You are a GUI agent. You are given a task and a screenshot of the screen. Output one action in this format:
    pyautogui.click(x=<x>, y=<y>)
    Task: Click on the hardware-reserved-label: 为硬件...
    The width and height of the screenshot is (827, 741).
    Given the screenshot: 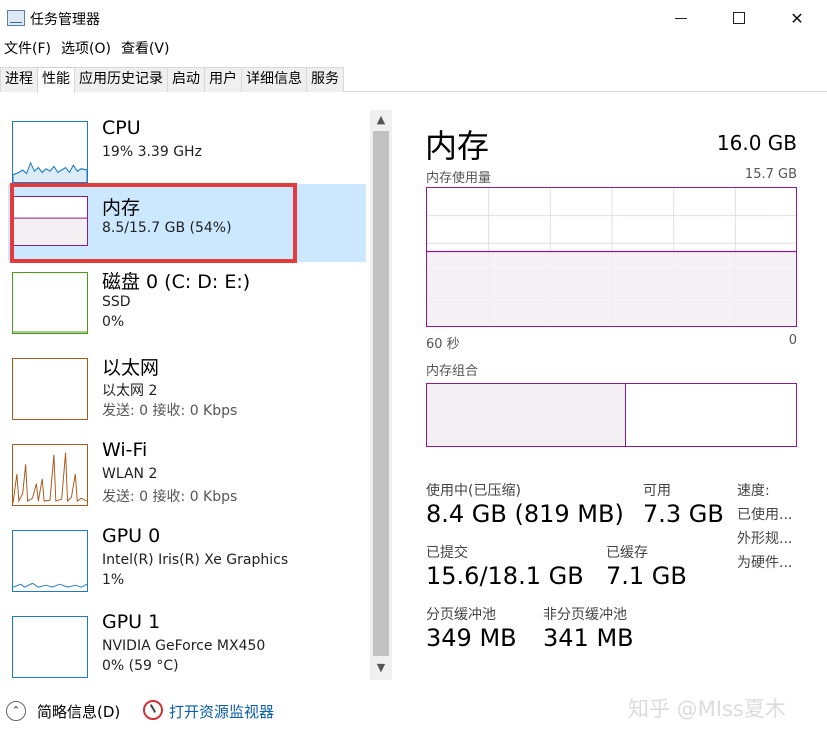 What is the action you would take?
    pyautogui.click(x=765, y=563)
    